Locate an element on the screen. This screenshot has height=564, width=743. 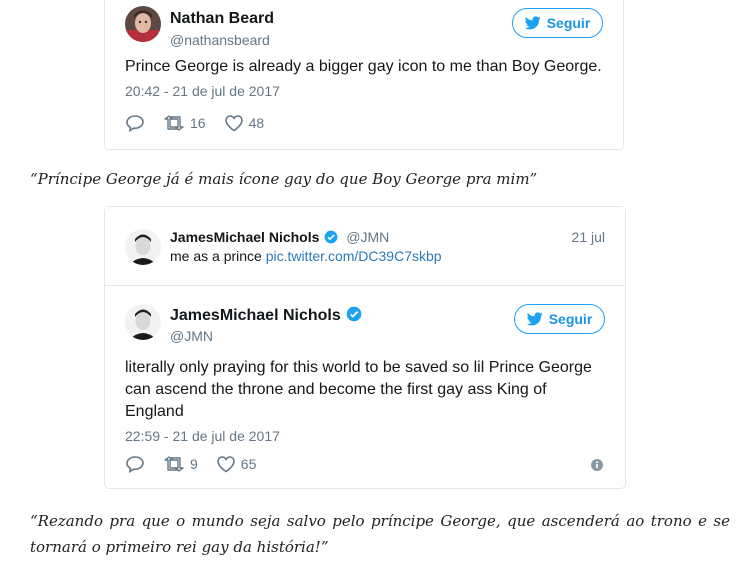
quoted-media-link: pic.twitter.com/DC39C7skbp is located at coordinates (354, 256).